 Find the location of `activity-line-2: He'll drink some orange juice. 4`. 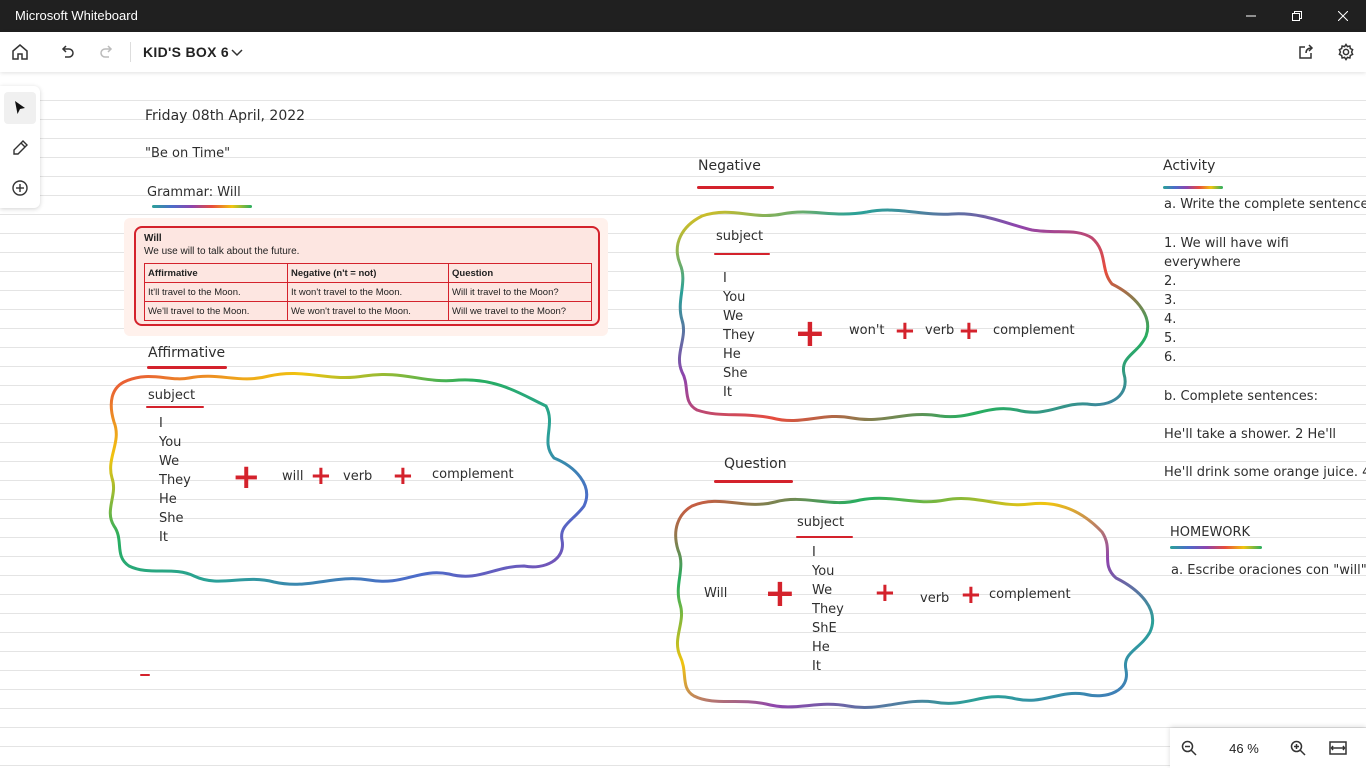

activity-line-2: He'll drink some orange juice. 4 is located at coordinates (1265, 472).